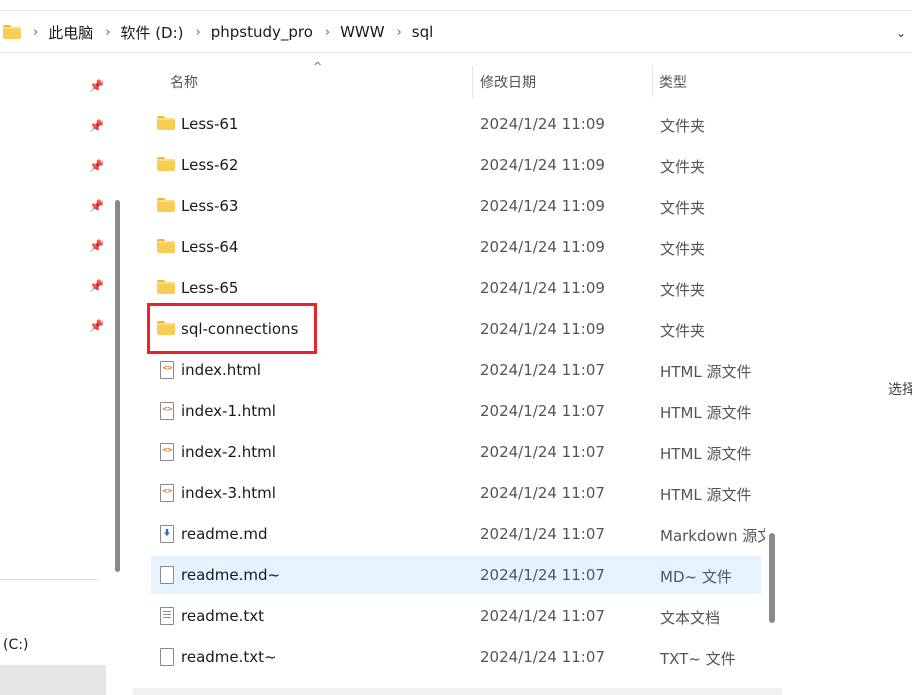  Describe the element at coordinates (456, 452) in the screenshot. I see `file-row: index-2.html 2024/1/24 11:07 HTML 源文件` at that location.